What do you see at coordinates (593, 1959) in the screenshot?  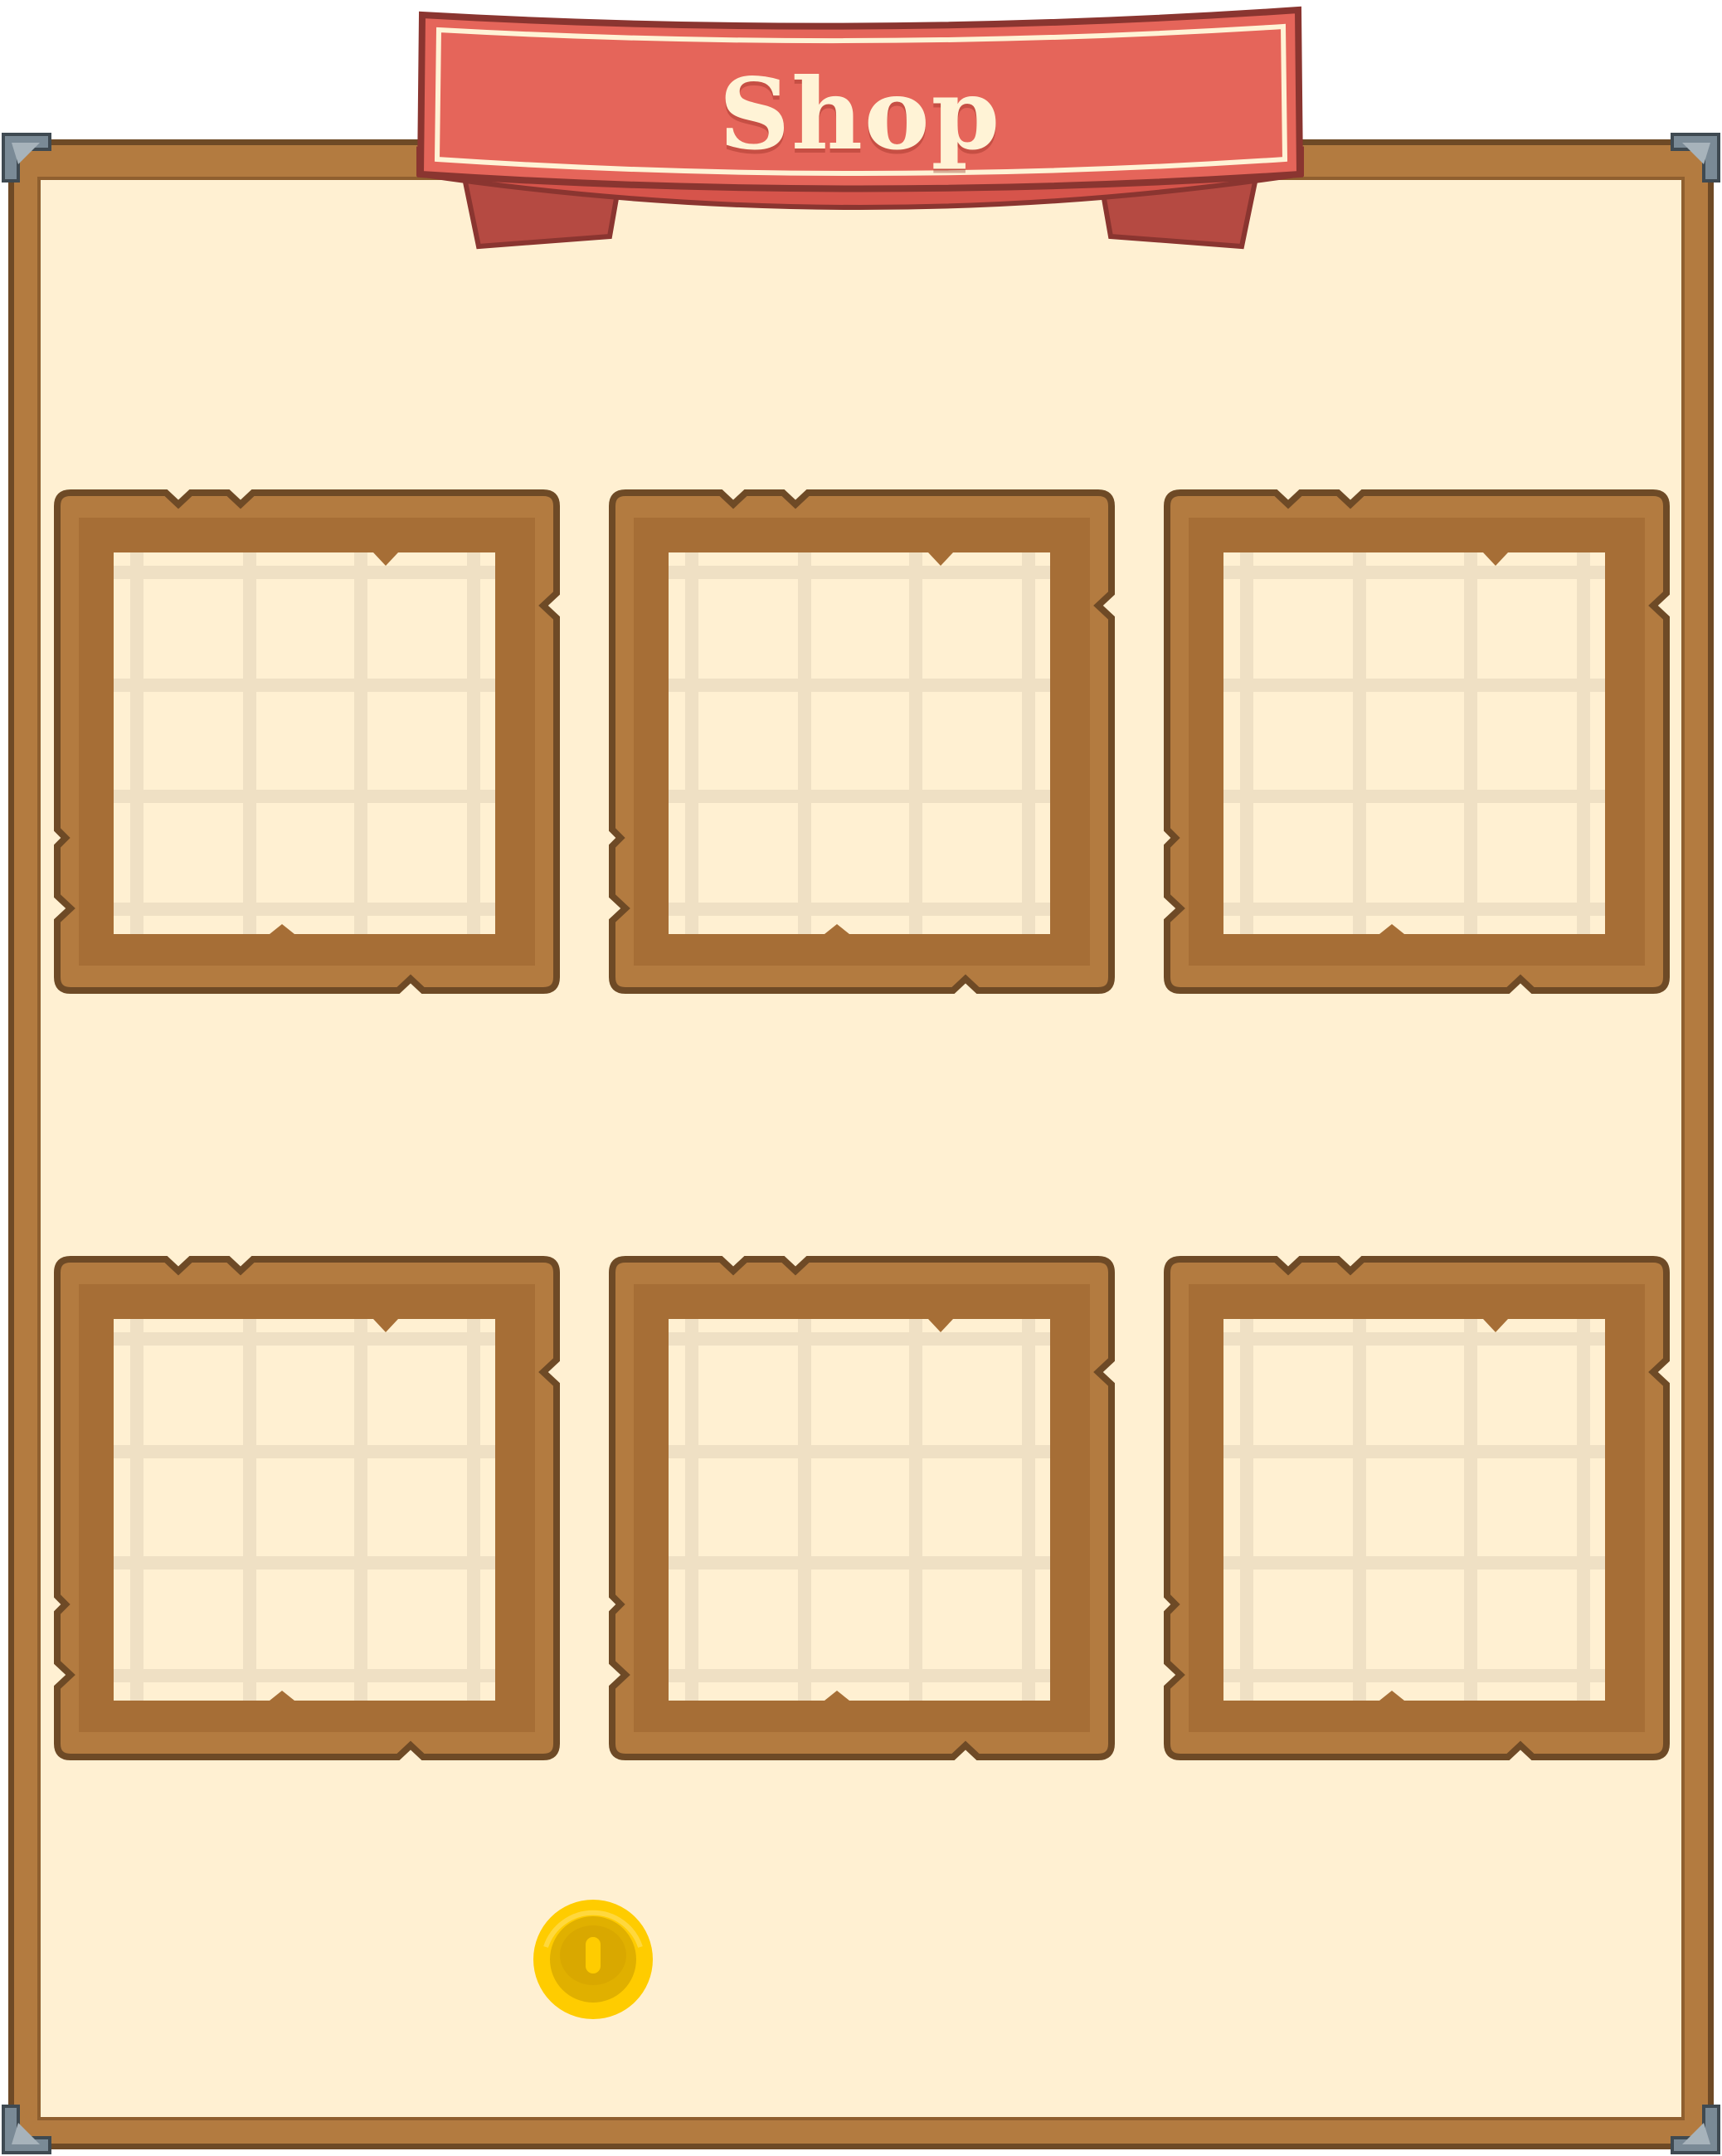 I see `gold-coin-icon` at bounding box center [593, 1959].